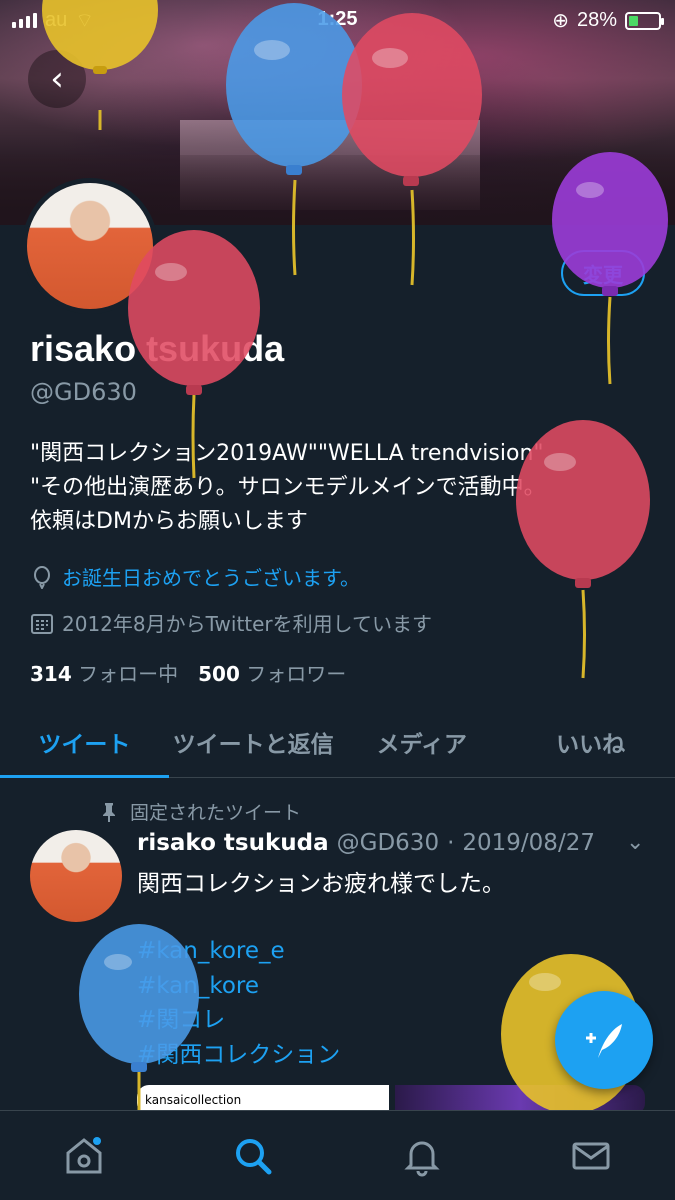 This screenshot has height=1200, width=675. I want to click on status-bar: au ⌔ 1:25 ⊕ 28%, so click(337, 20).